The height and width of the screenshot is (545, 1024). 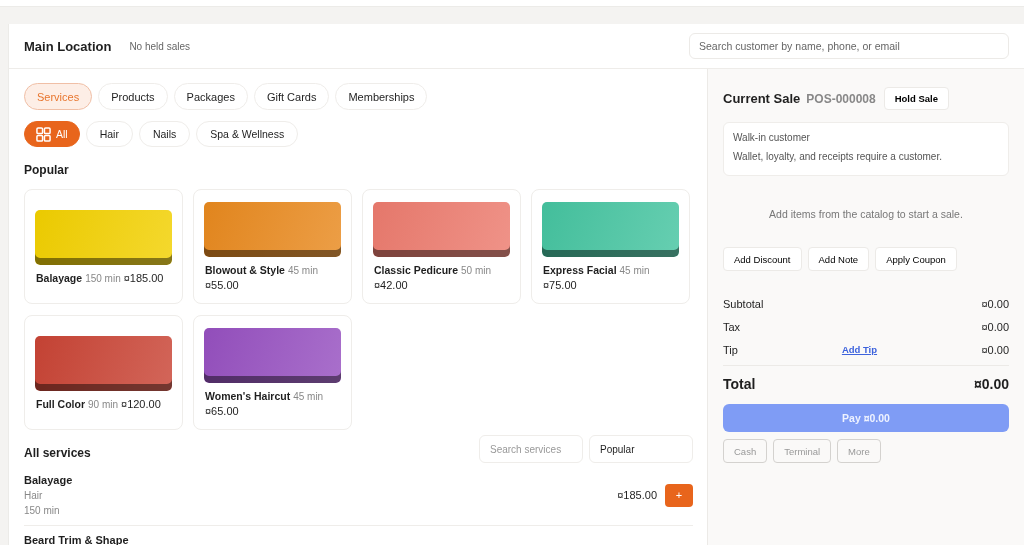 What do you see at coordinates (141, 403) in the screenshot?
I see `service-price: ¤120.00` at bounding box center [141, 403].